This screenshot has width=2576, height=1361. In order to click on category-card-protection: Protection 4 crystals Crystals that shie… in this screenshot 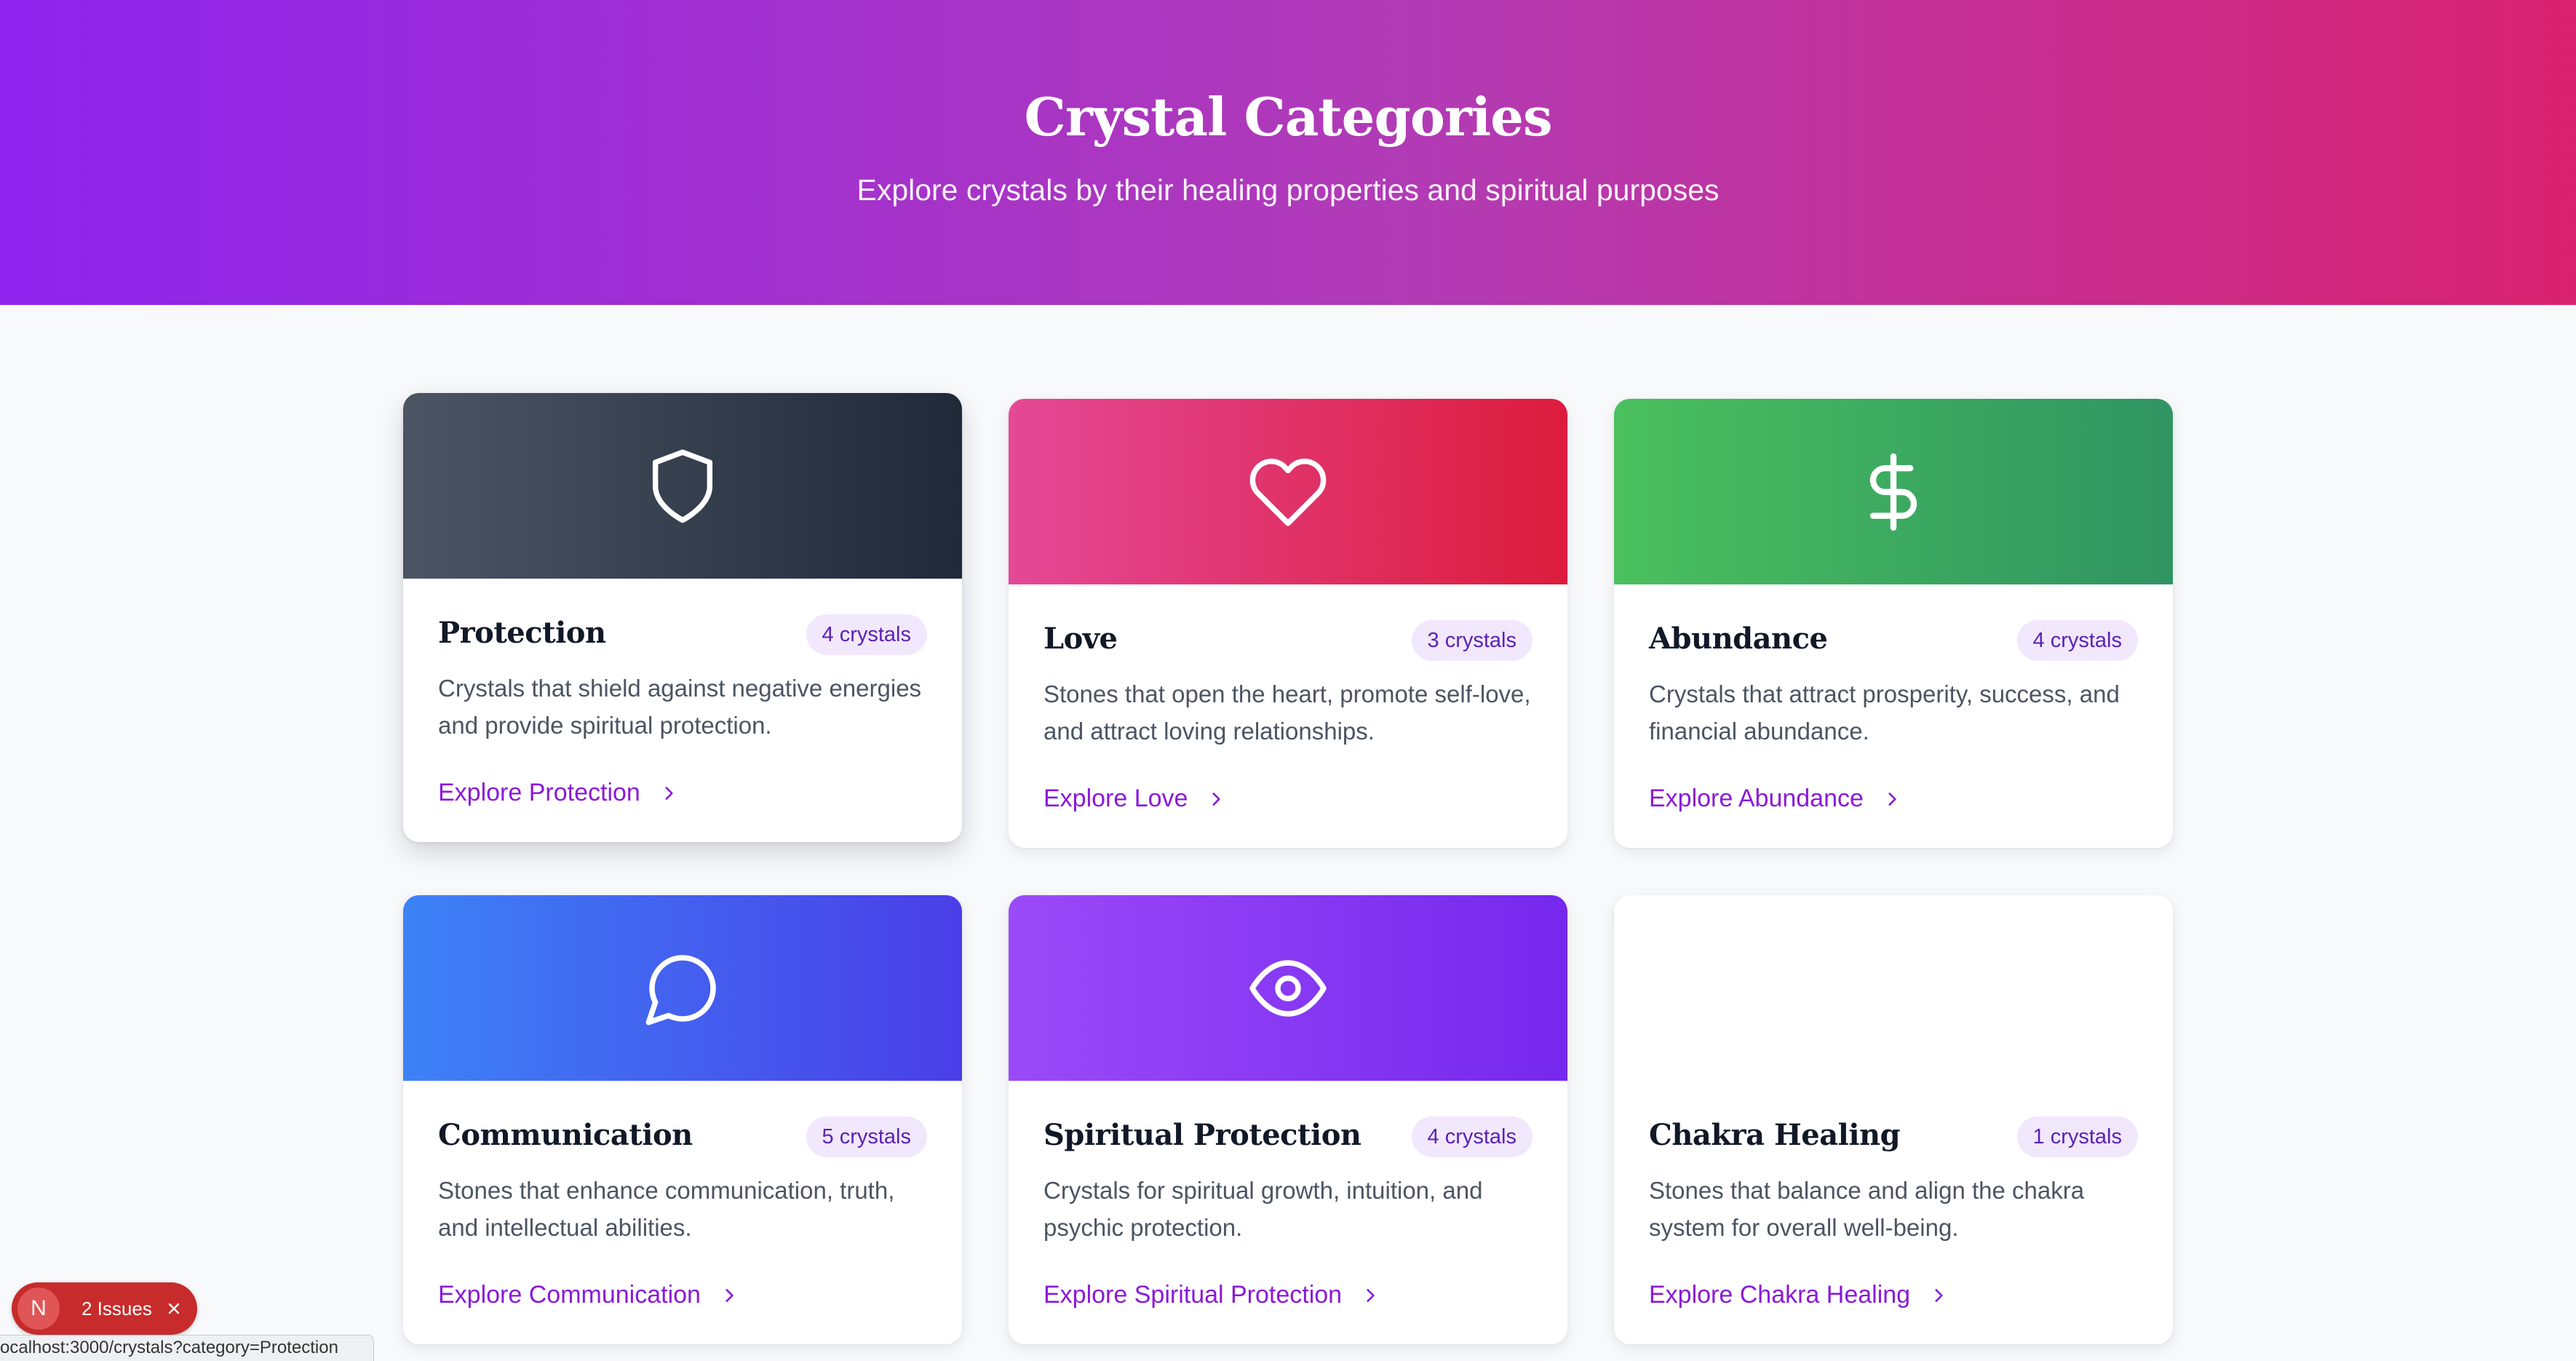, I will do `click(682, 617)`.